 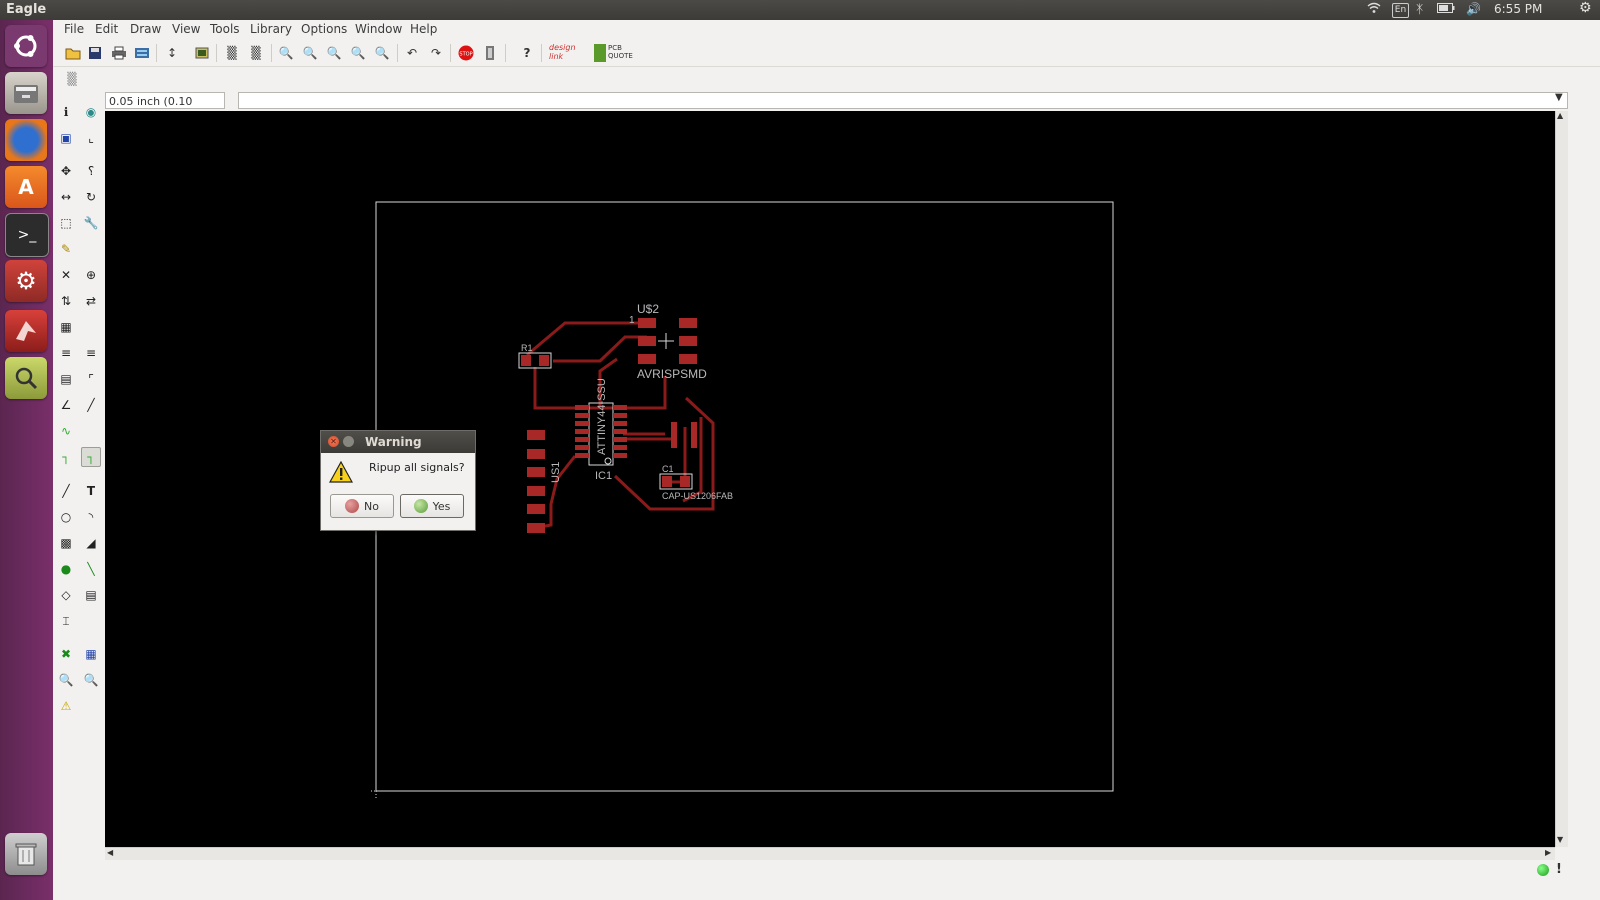 I want to click on rotate-icon: ↻, so click(x=91, y=197).